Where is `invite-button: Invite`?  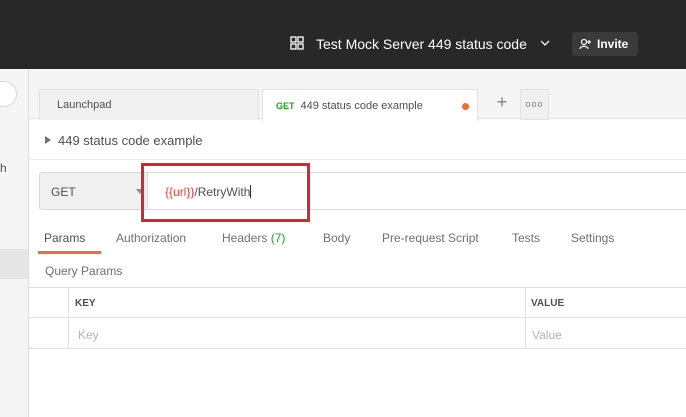 invite-button: Invite is located at coordinates (605, 44).